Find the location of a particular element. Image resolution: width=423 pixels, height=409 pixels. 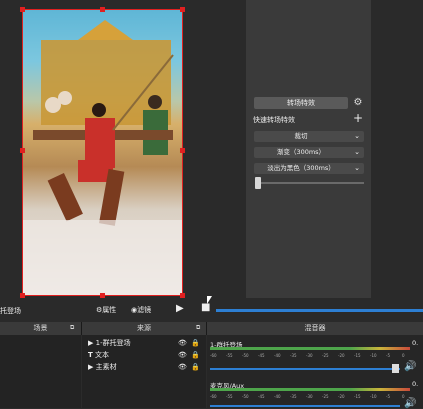

transition-duration-slider is located at coordinates (311, 183).